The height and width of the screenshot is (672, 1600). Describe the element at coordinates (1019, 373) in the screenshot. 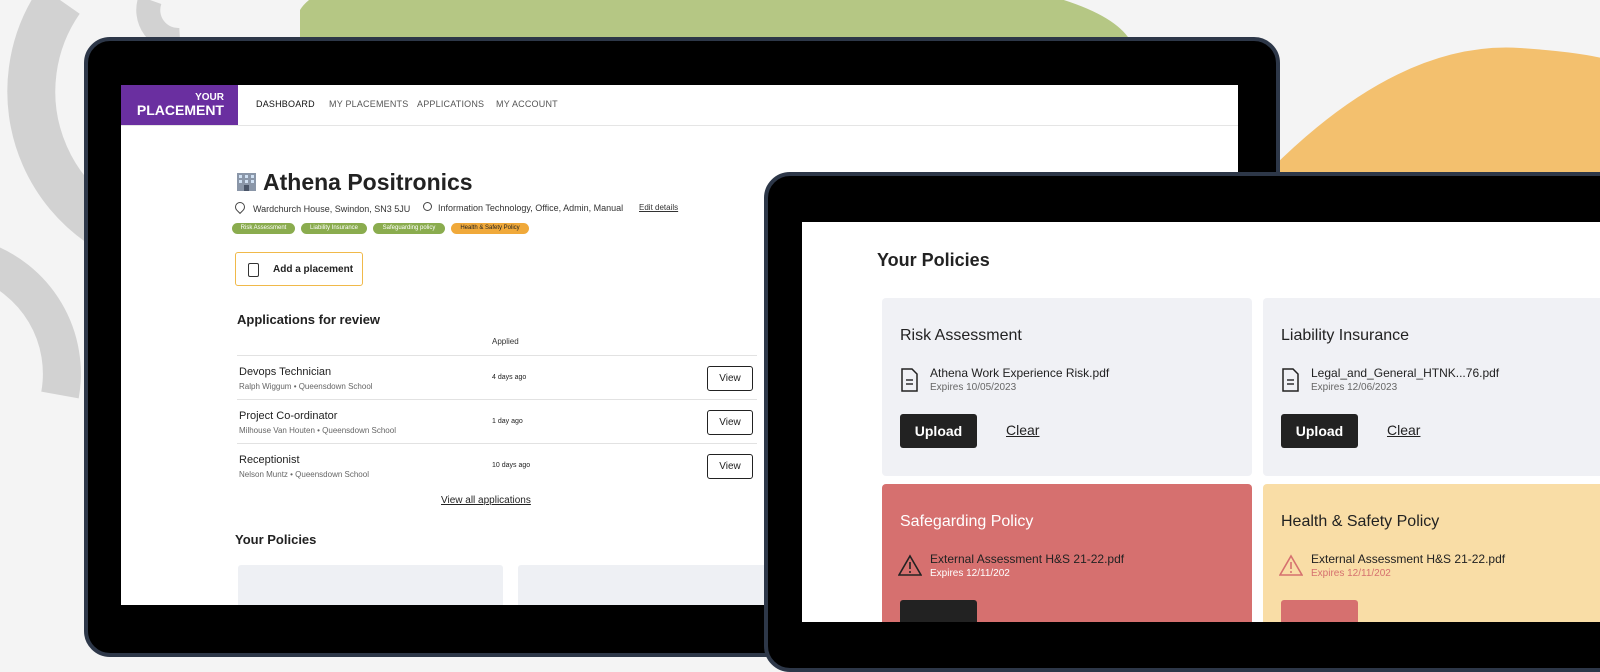

I see `policy-file-name: Athena Work Experience Risk.pdf` at that location.